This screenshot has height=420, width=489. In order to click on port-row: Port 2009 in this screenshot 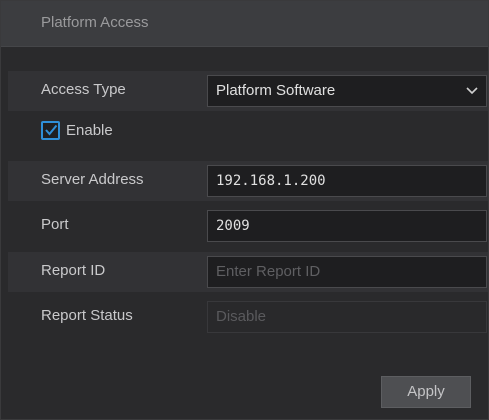, I will do `click(248, 226)`.